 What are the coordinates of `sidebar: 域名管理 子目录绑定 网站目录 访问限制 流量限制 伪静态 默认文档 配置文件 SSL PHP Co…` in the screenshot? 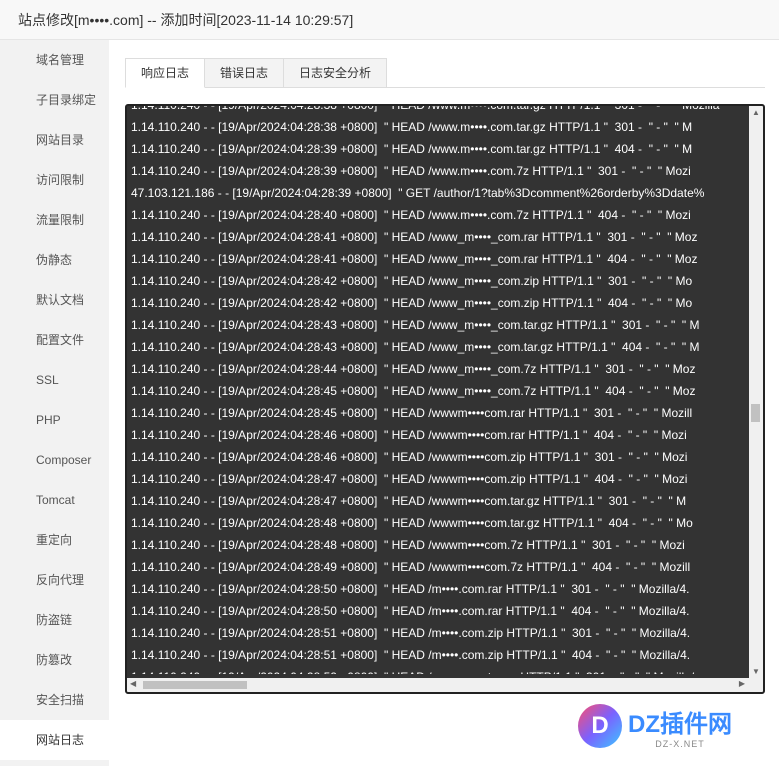 It's located at (54, 403).